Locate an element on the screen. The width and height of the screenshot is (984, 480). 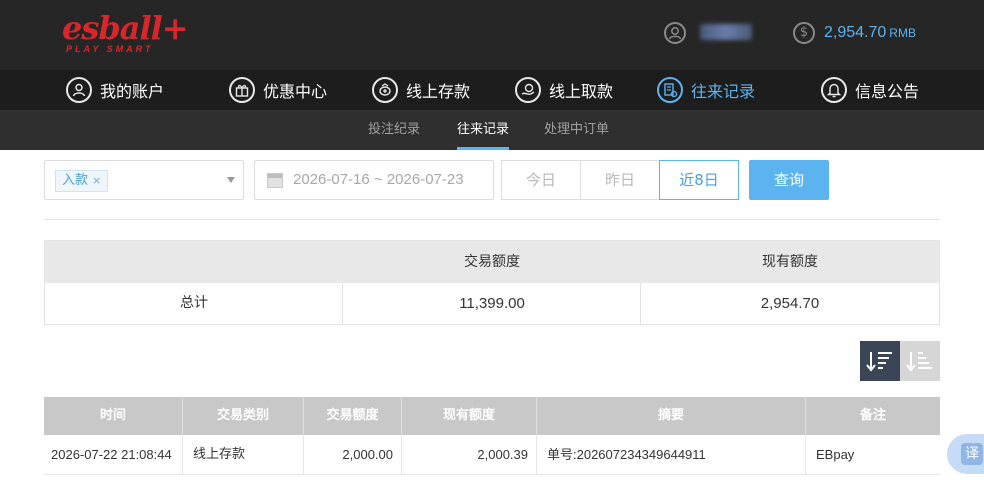
col-balance: 现有额度 is located at coordinates (469, 416).